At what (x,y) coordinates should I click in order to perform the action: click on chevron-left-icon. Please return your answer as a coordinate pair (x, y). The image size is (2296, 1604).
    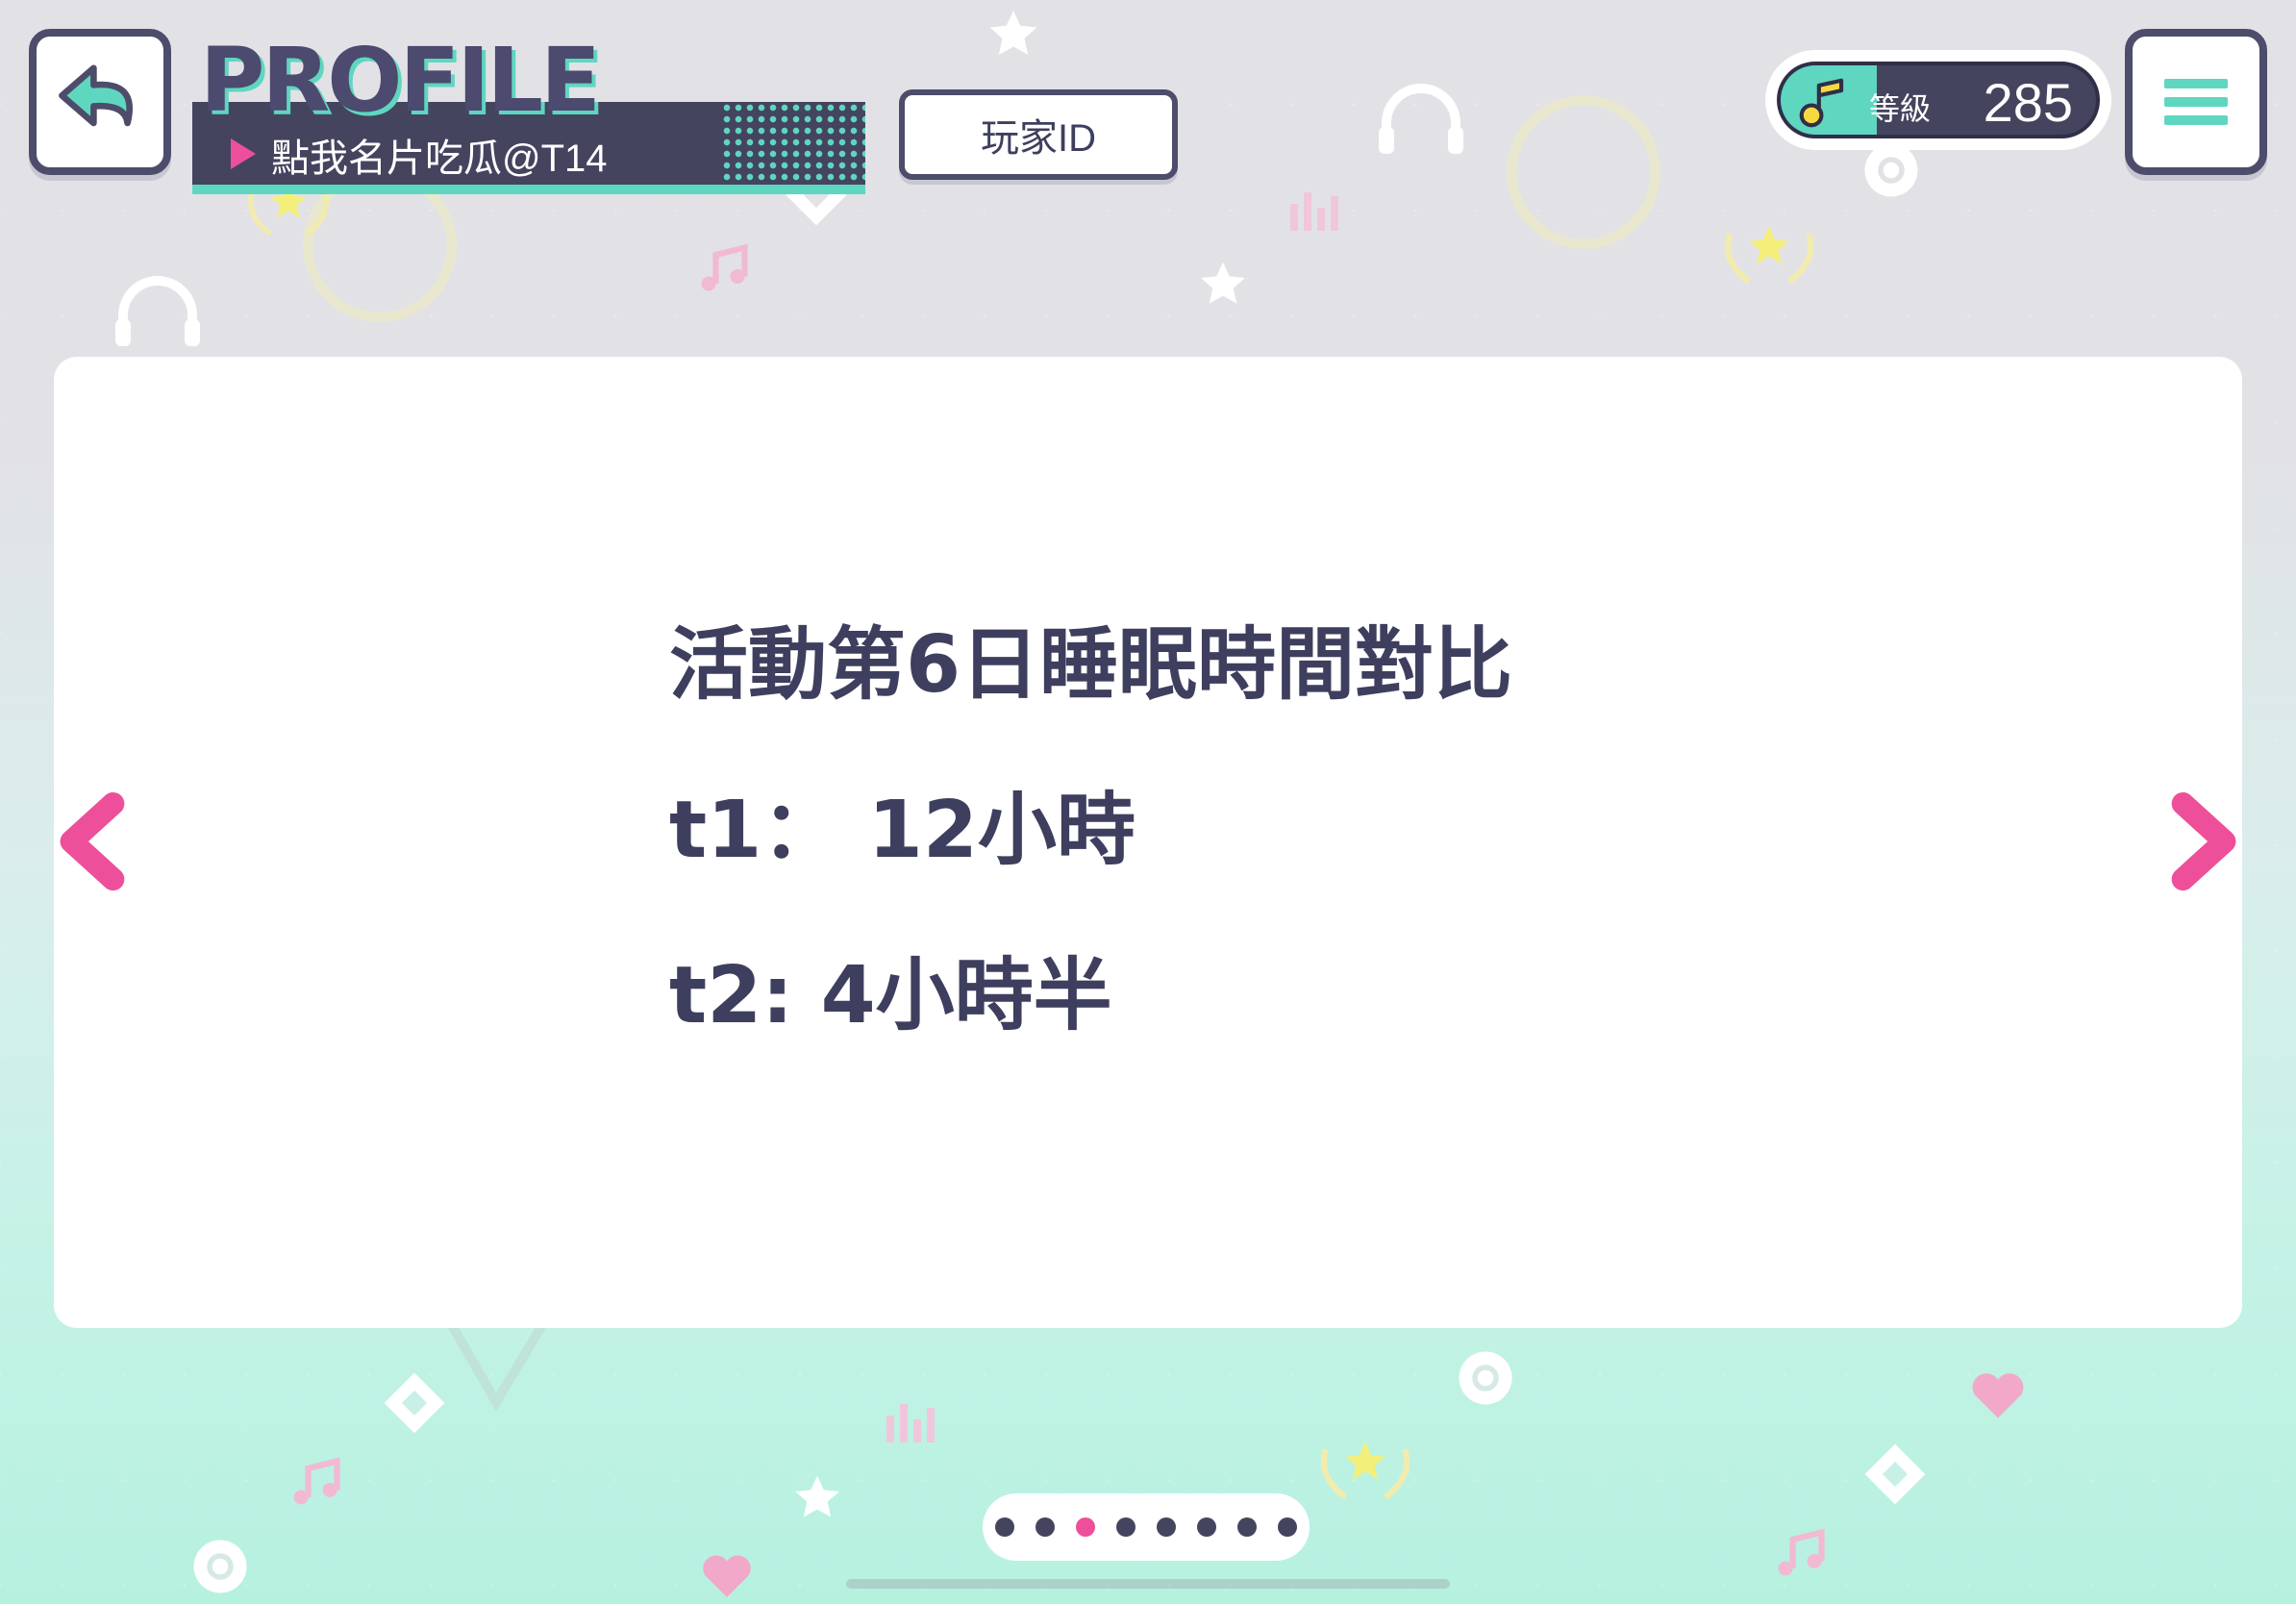
    Looking at the image, I should click on (92, 841).